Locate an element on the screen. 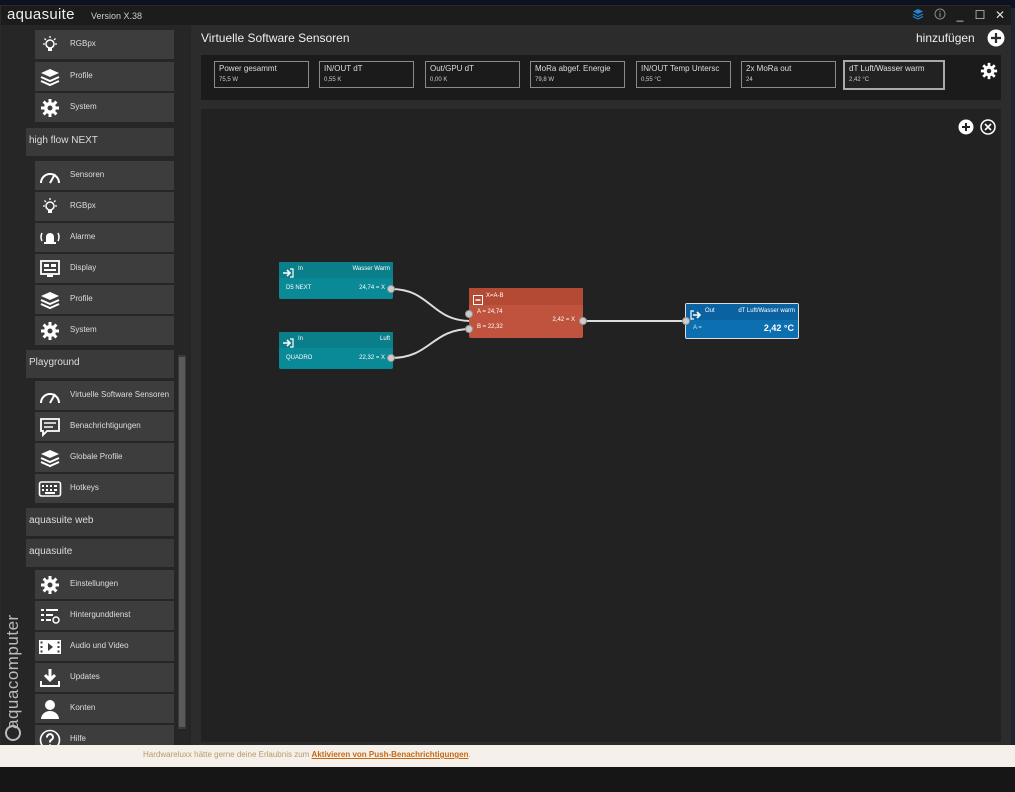  sidebar-item-benachrichtigungen: Benachrichtigungen is located at coordinates (104, 426).